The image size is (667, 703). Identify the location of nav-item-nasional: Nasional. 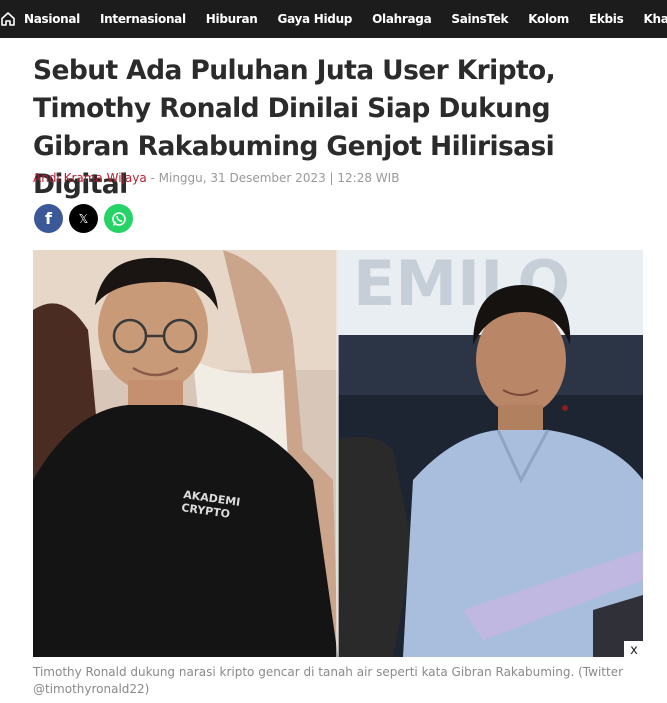
(53, 19).